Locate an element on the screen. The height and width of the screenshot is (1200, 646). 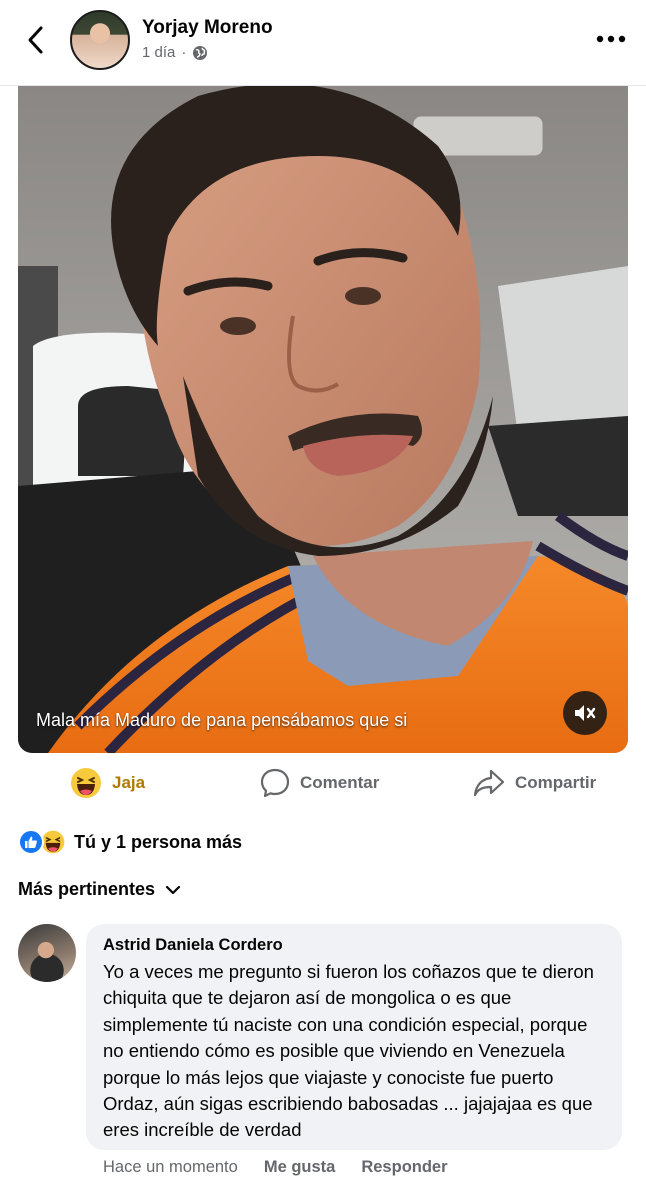
comment-reply-button: Responder is located at coordinates (404, 1167).